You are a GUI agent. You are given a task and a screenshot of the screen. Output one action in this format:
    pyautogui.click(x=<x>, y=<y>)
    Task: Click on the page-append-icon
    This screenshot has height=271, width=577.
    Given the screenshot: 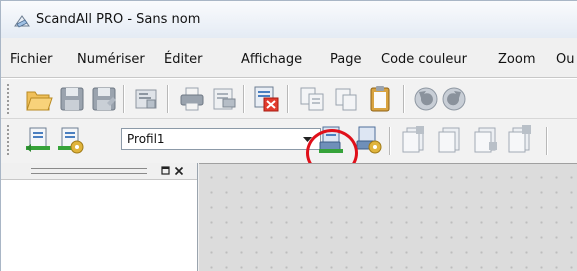 What is the action you would take?
    pyautogui.click(x=486, y=140)
    